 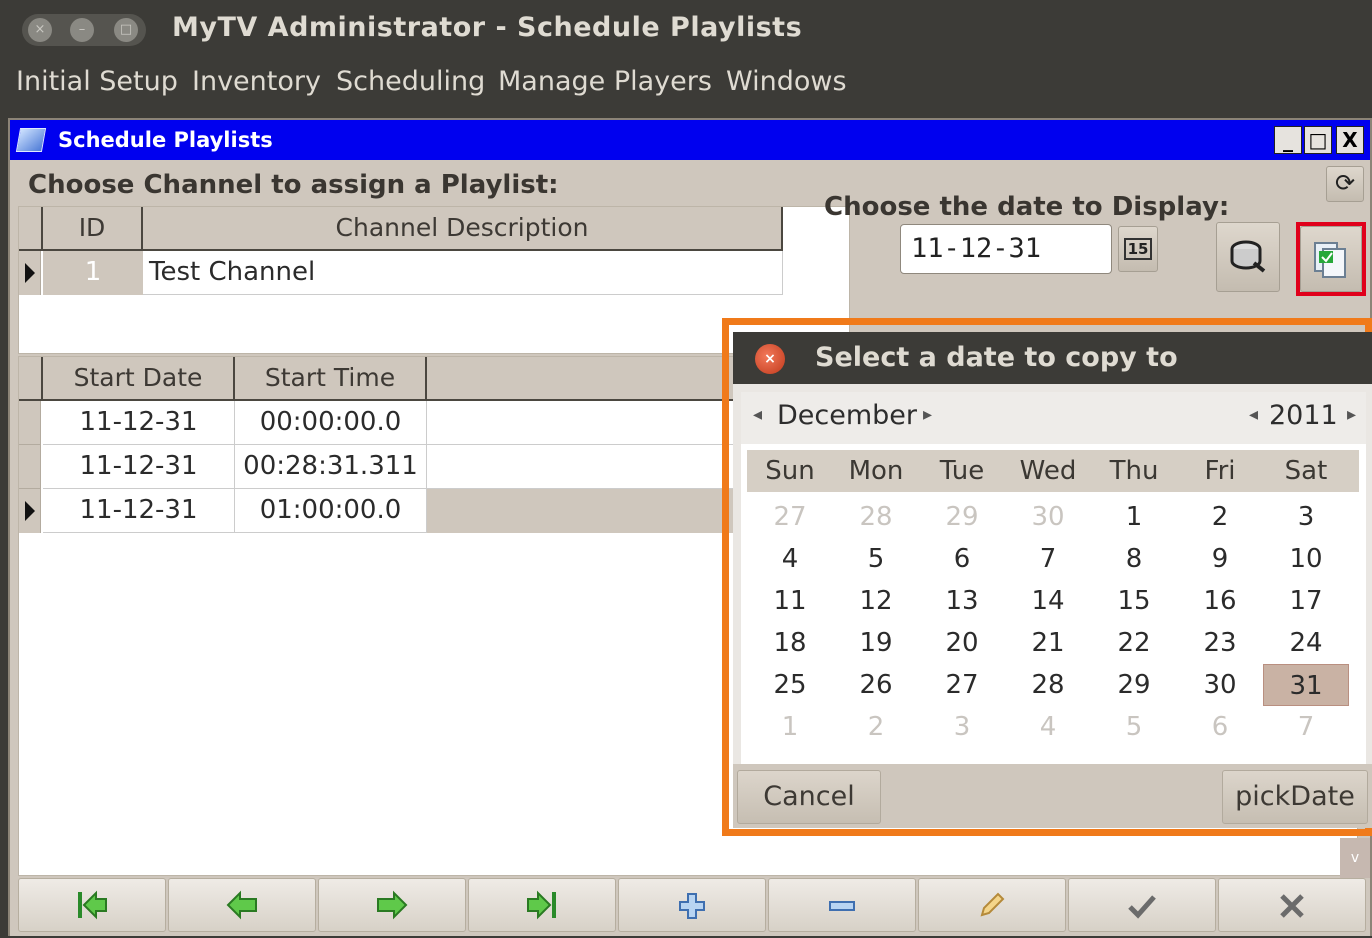 What do you see at coordinates (1306, 685) in the screenshot?
I see `calendar-day-selected: 31` at bounding box center [1306, 685].